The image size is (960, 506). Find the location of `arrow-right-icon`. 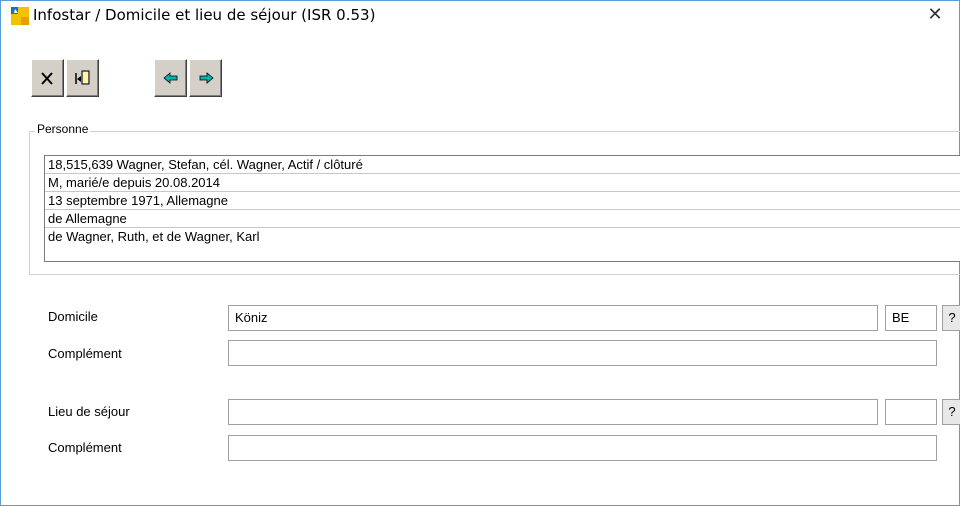

arrow-right-icon is located at coordinates (206, 78).